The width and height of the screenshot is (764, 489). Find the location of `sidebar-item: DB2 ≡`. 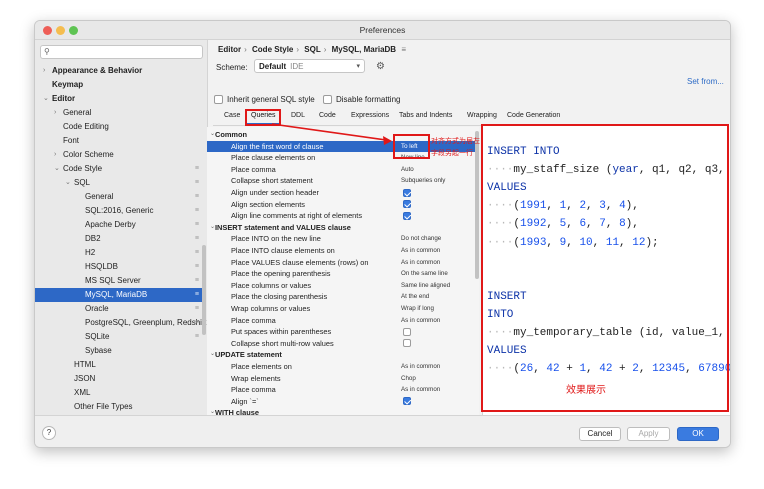

sidebar-item: DB2 ≡ is located at coordinates (119, 239).